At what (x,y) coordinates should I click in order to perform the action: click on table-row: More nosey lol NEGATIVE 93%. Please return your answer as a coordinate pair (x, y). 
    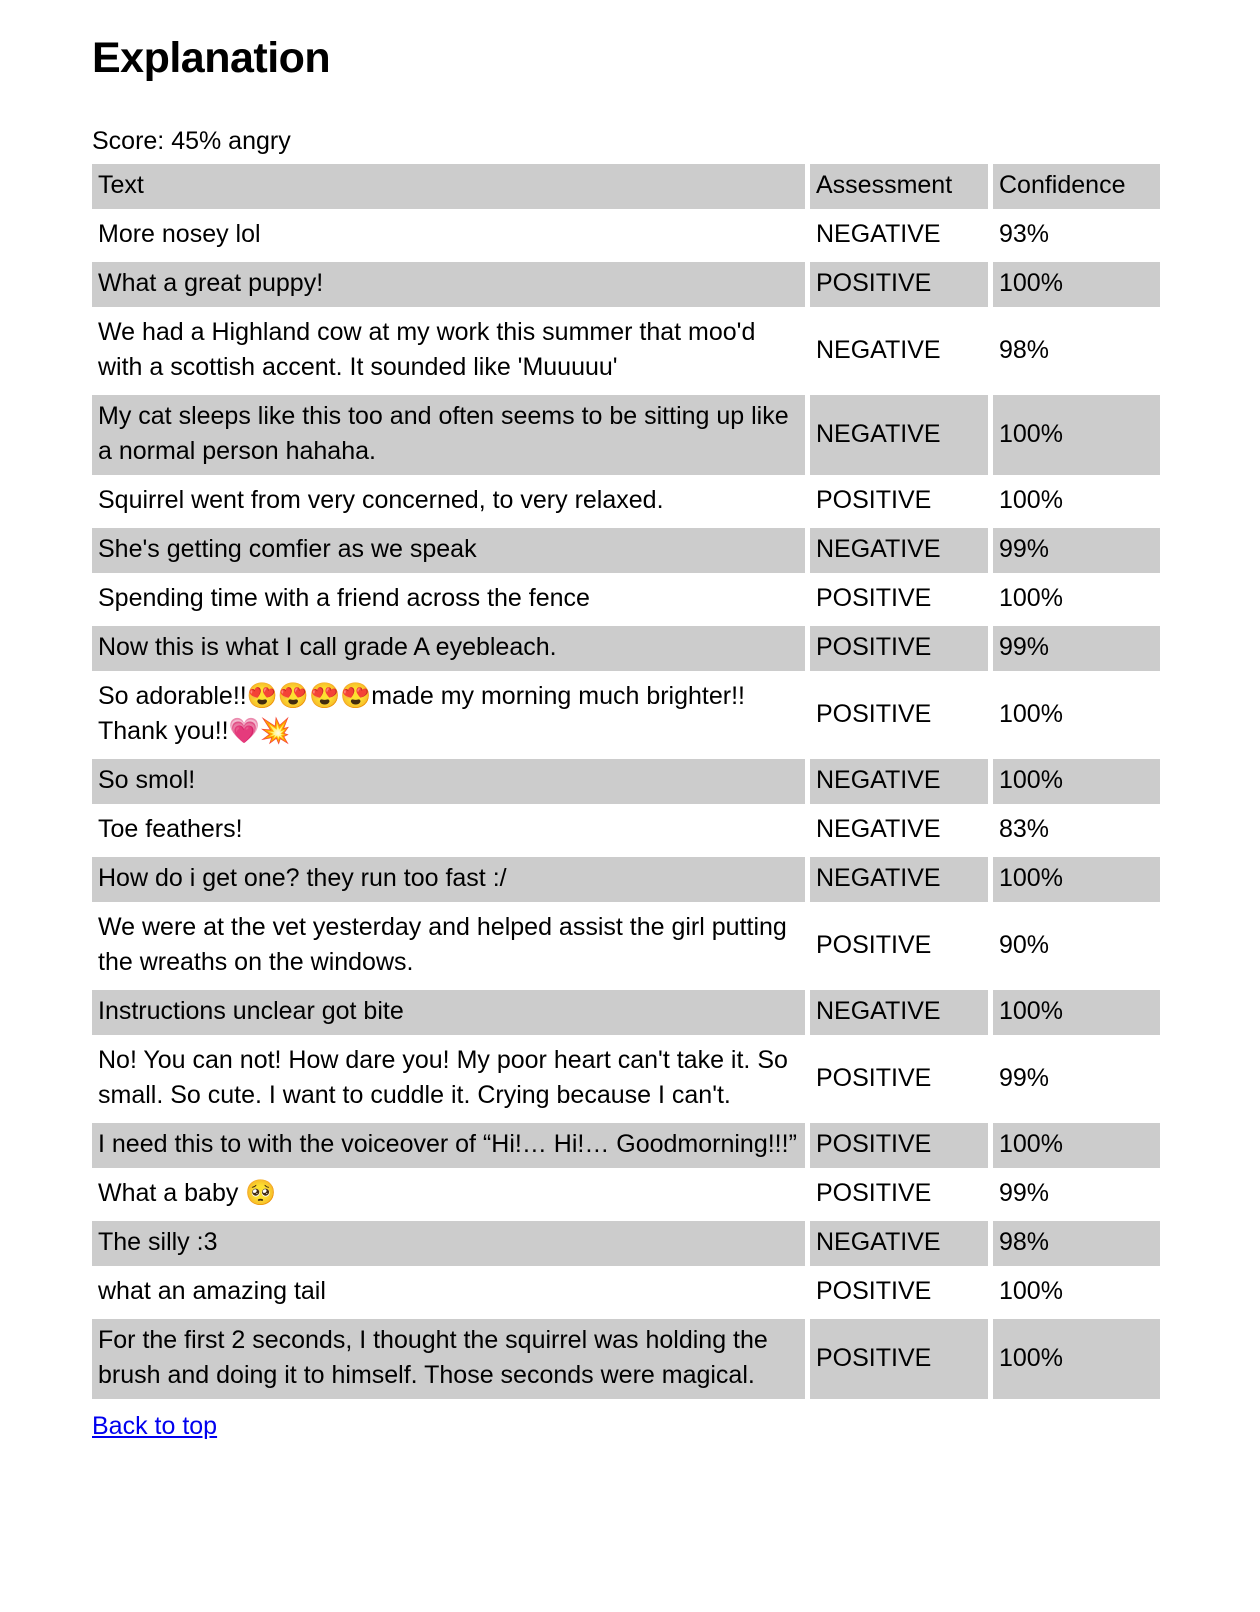
    Looking at the image, I should click on (626, 236).